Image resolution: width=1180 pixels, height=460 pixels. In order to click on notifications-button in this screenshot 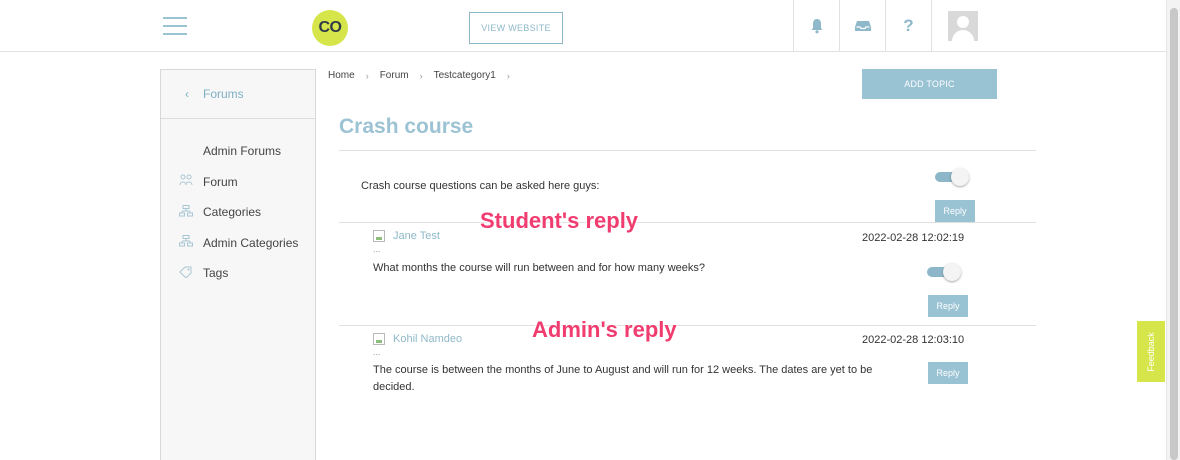, I will do `click(816, 26)`.